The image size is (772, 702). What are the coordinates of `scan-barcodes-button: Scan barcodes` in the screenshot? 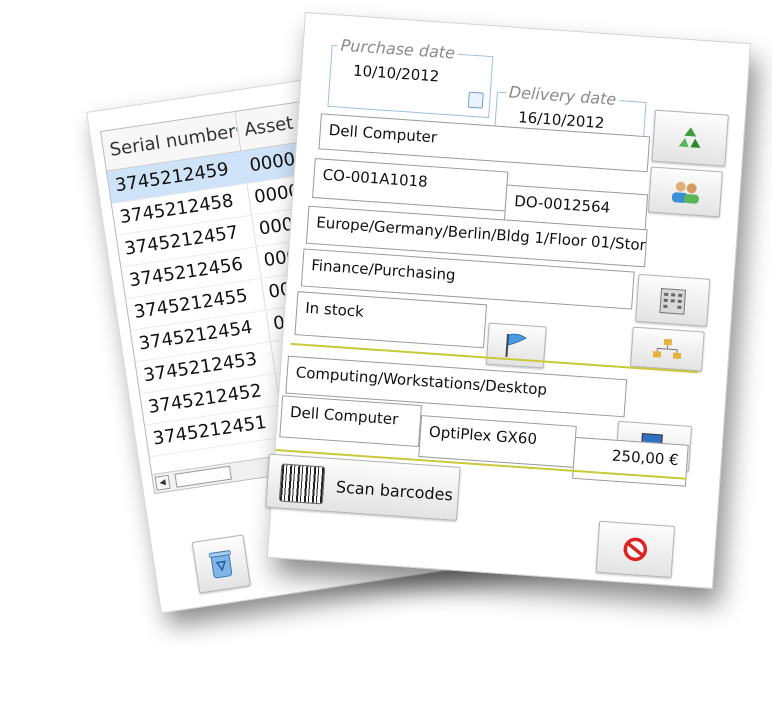 It's located at (363, 487).